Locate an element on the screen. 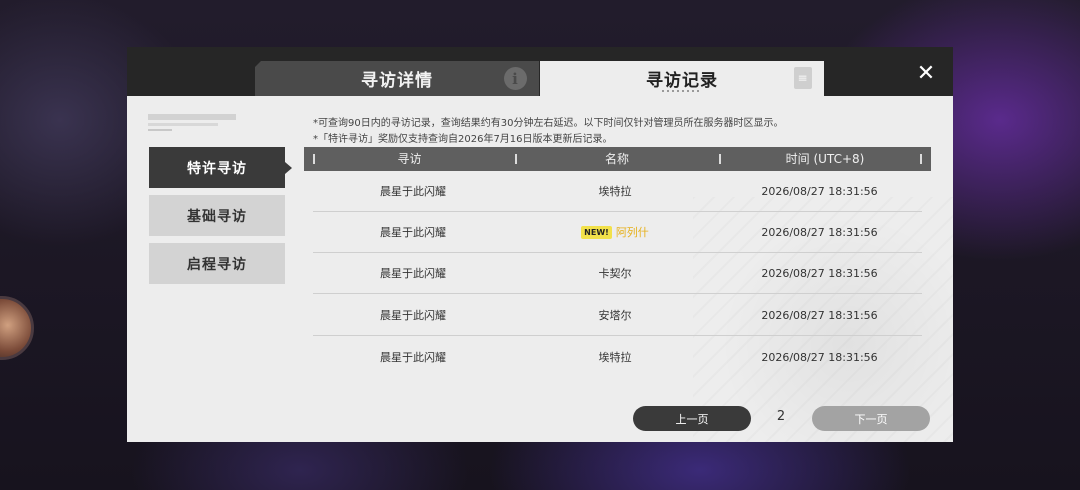  row-name: 安塔尔 is located at coordinates (615, 315).